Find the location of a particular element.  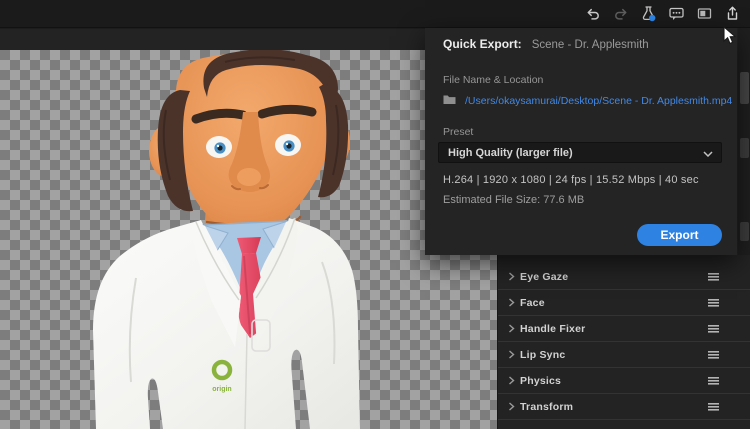

behavior-label: Transform is located at coordinates (547, 406).